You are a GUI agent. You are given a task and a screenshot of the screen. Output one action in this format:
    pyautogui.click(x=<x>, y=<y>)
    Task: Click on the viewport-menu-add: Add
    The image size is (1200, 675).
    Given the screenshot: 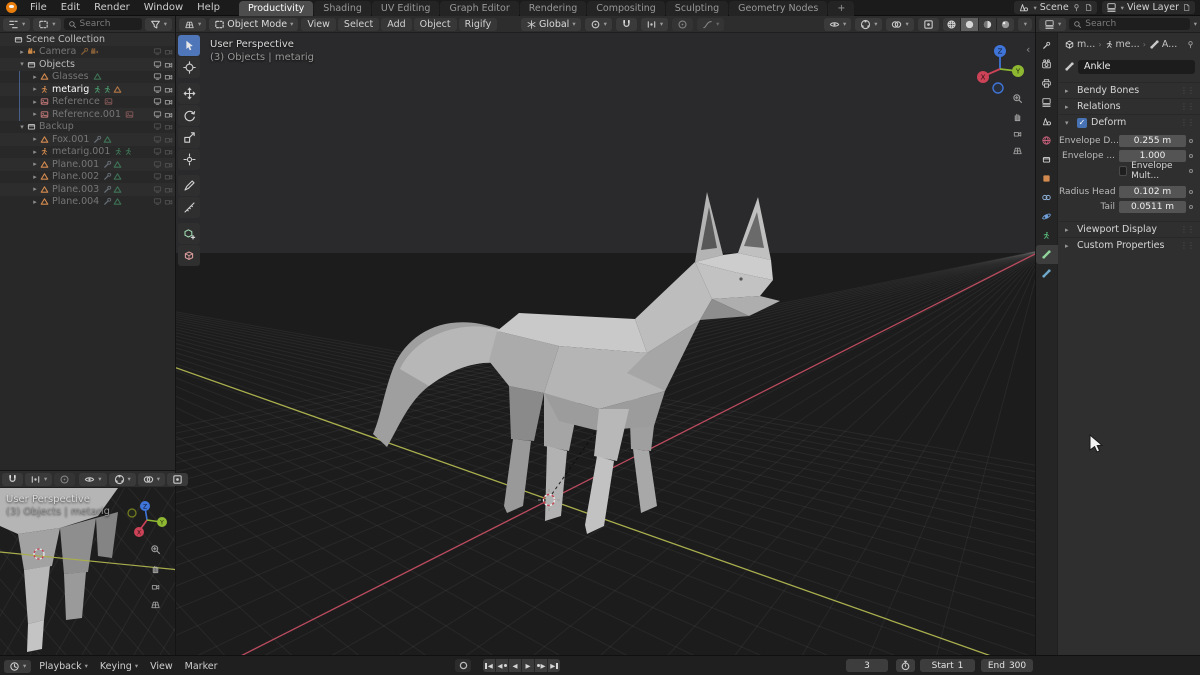 What is the action you would take?
    pyautogui.click(x=396, y=24)
    